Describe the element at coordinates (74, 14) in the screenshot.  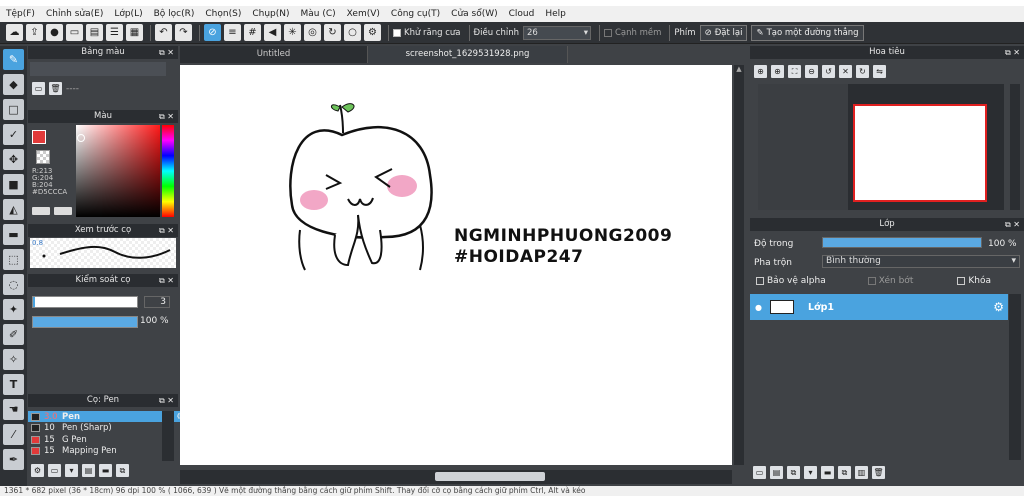
I see `menu-edit: Chỉnh sửa(E)` at that location.